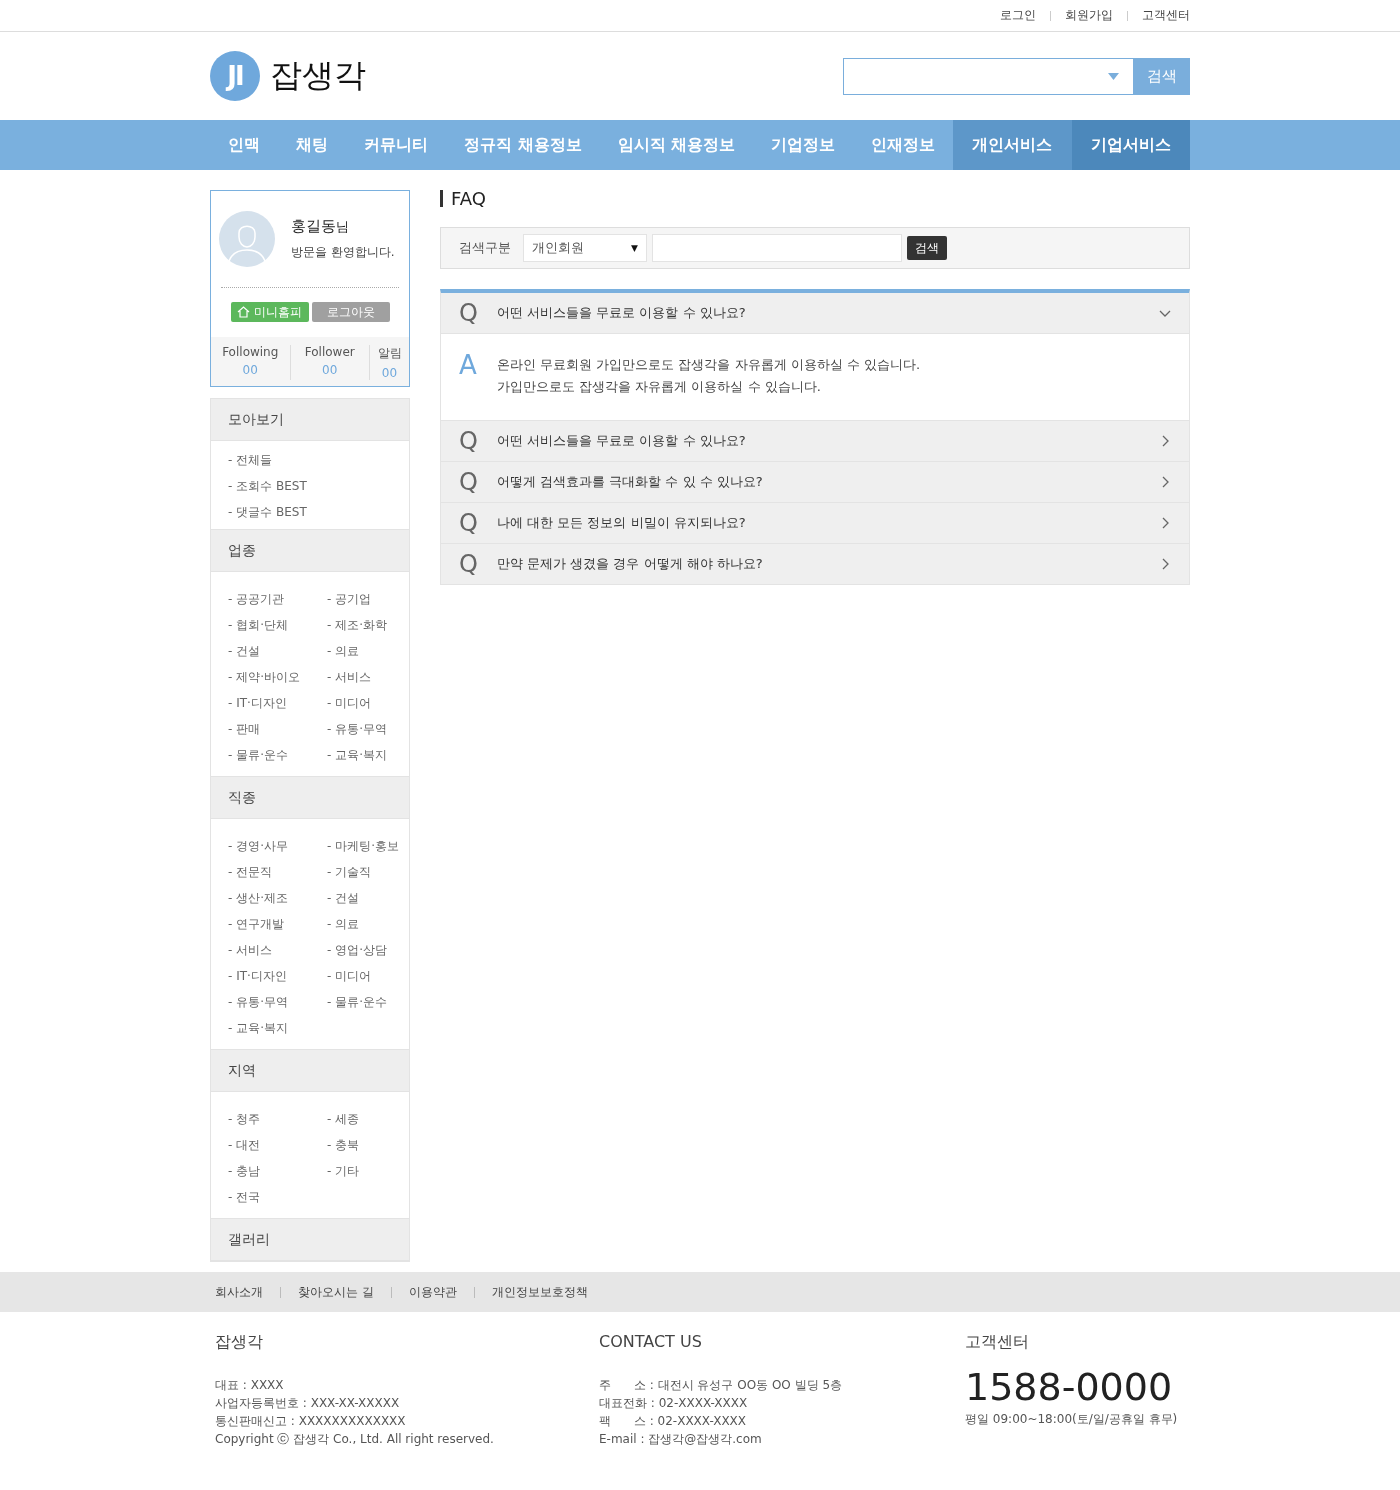 The width and height of the screenshot is (1400, 1490). Describe the element at coordinates (277, 1119) in the screenshot. I see `sidebar-link: - 청주` at that location.